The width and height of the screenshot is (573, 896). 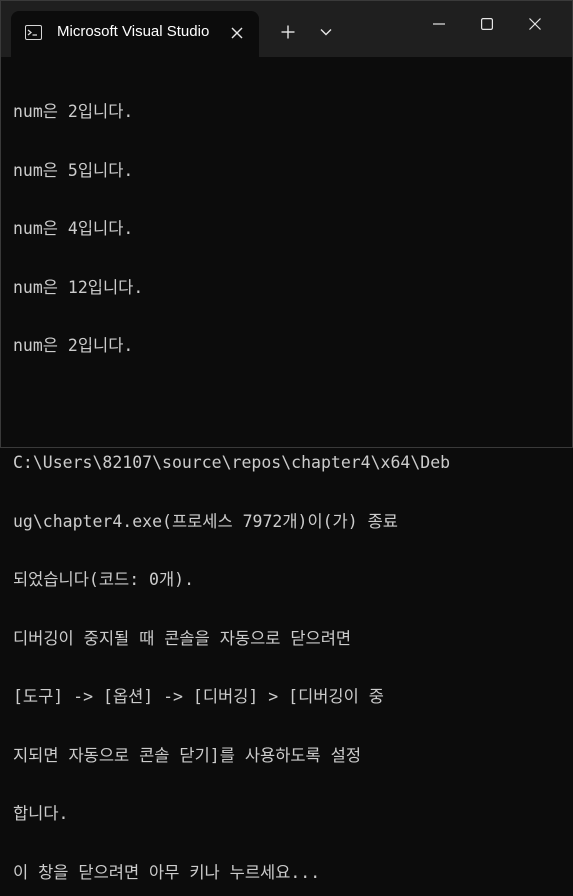 What do you see at coordinates (198, 696) in the screenshot?
I see `console-line: [도구] -> [옵션] -> [디버깅] > [디버깅이 중` at bounding box center [198, 696].